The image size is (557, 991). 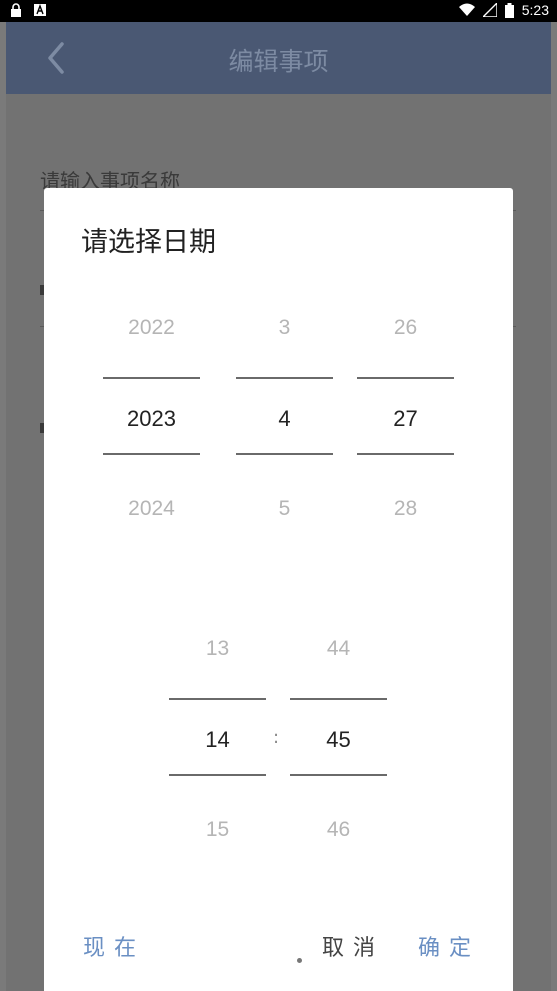 I want to click on app-notification-icon, so click(x=40, y=10).